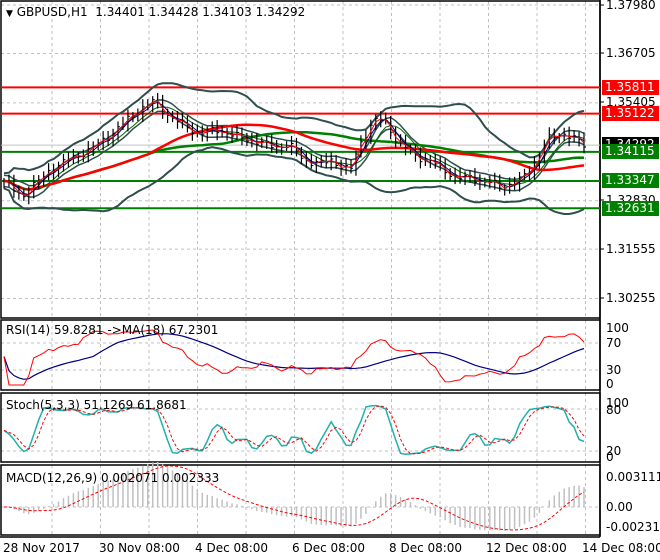 The width and height of the screenshot is (660, 560). What do you see at coordinates (139, 548) in the screenshot?
I see `time-tick: 30 Nov 08:00` at bounding box center [139, 548].